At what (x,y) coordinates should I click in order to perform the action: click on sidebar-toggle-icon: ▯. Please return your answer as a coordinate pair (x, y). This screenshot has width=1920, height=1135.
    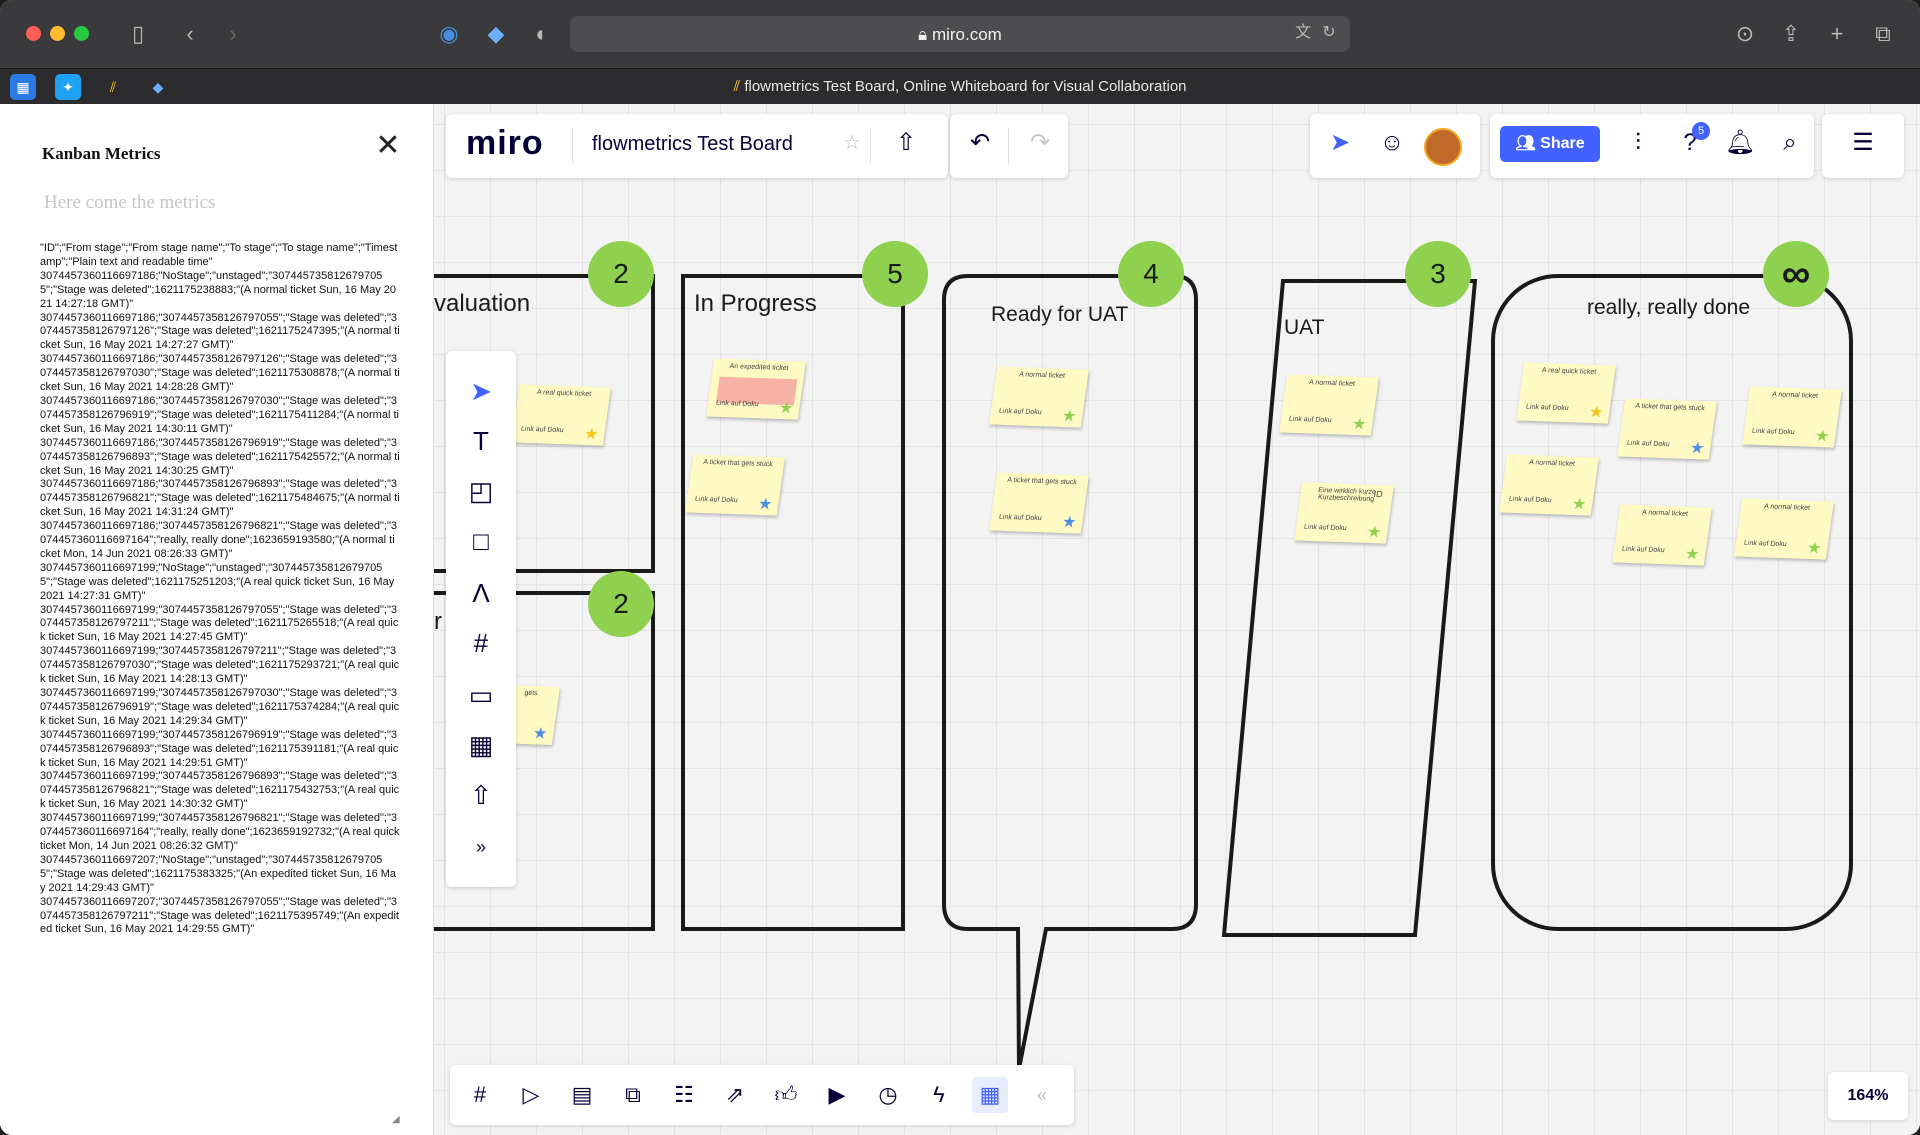
    Looking at the image, I should click on (138, 34).